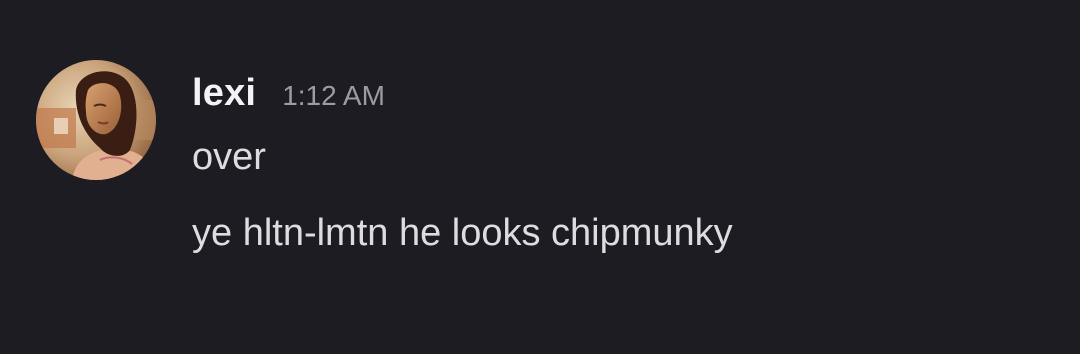 This screenshot has height=354, width=1080. I want to click on avatar-photo-icon, so click(96, 120).